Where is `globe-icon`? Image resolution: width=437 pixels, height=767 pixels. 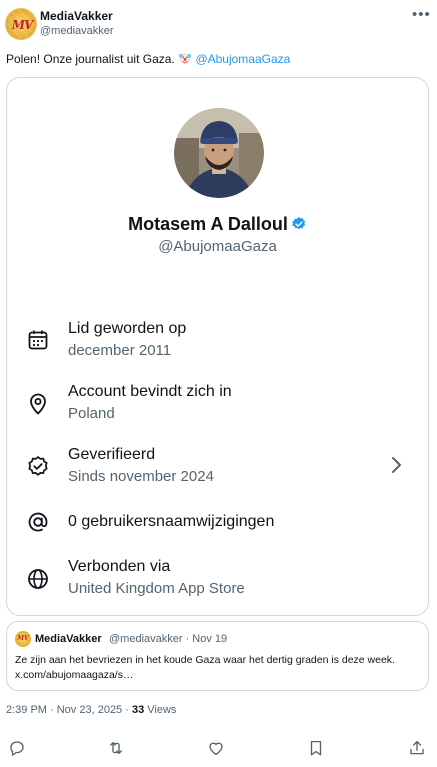
globe-icon is located at coordinates (38, 579).